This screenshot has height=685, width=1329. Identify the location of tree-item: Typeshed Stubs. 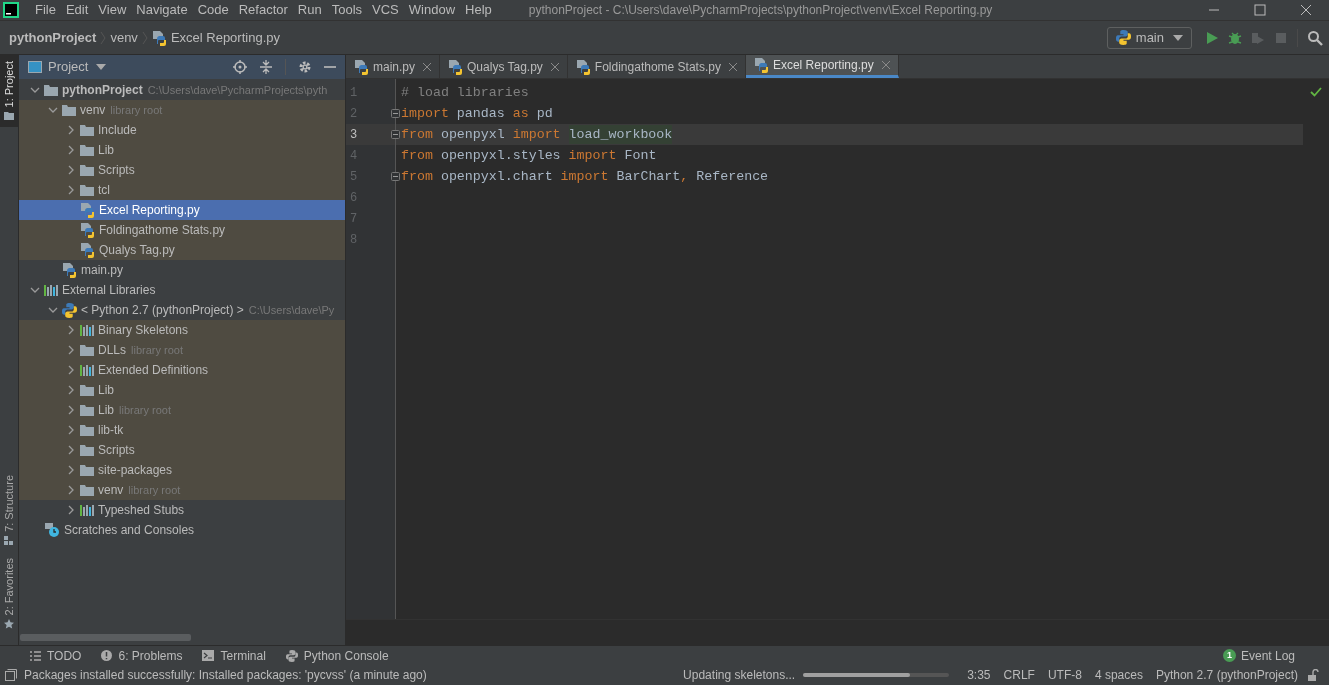
(182, 510).